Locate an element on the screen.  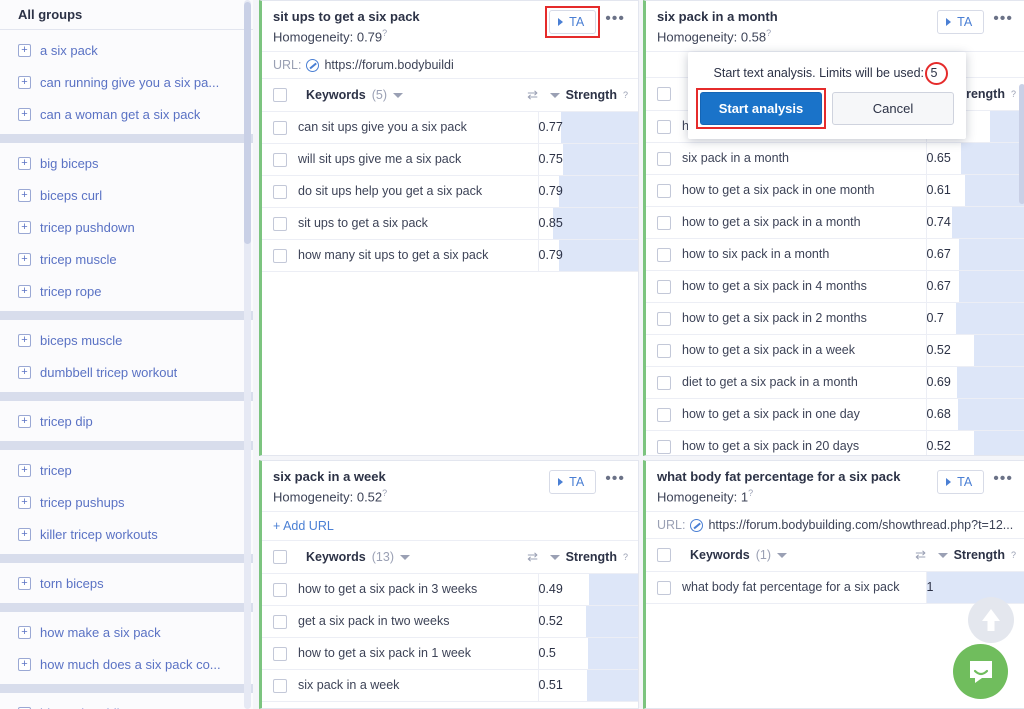
table-row: how to get a six pack in one month 0.61 is located at coordinates (835, 190).